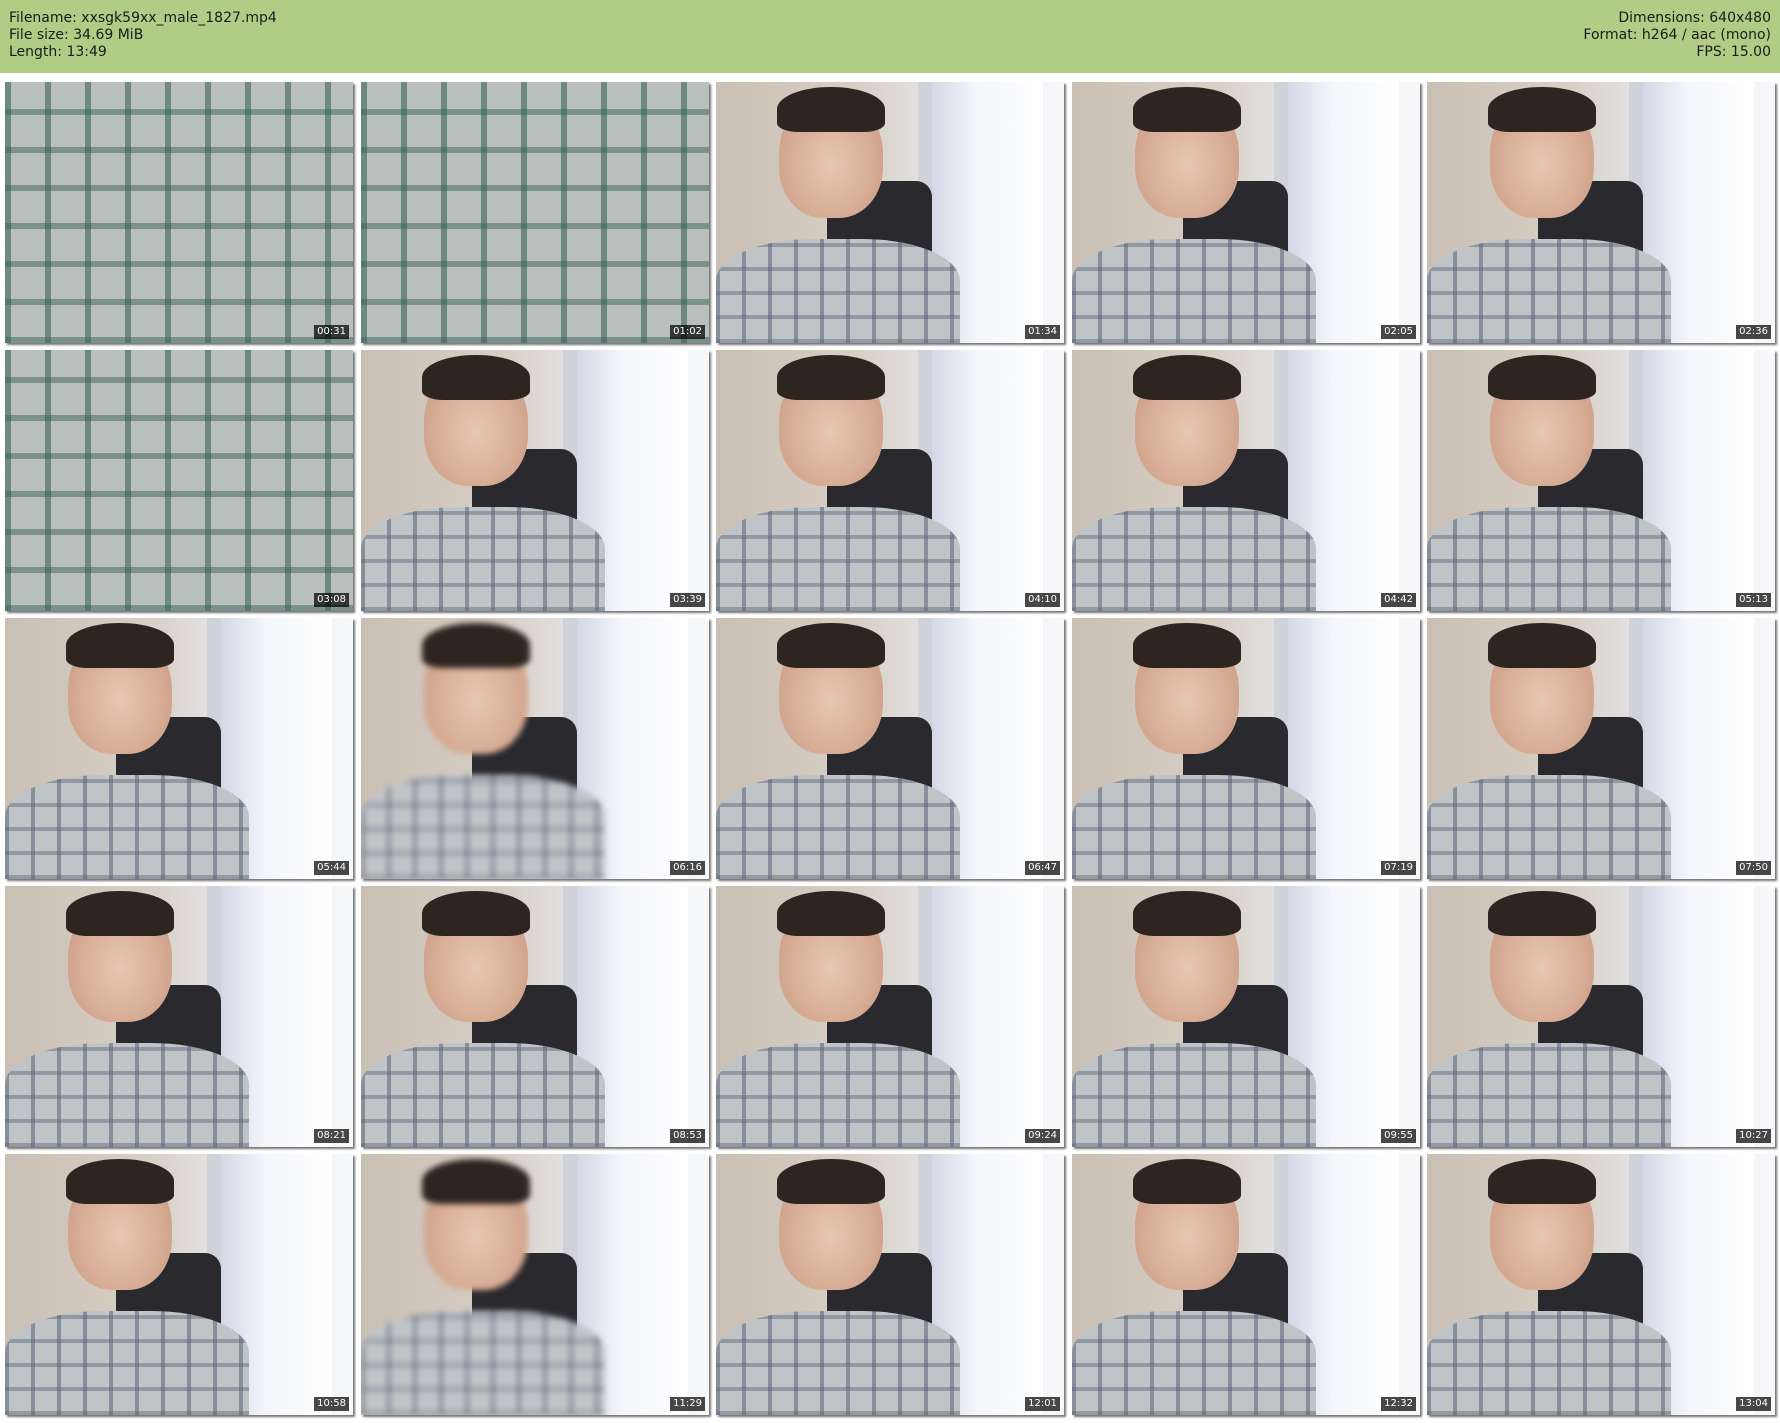 This screenshot has width=1780, height=1423. Describe the element at coordinates (179, 1284) in the screenshot. I see `video-thumbnail: 10:58` at that location.